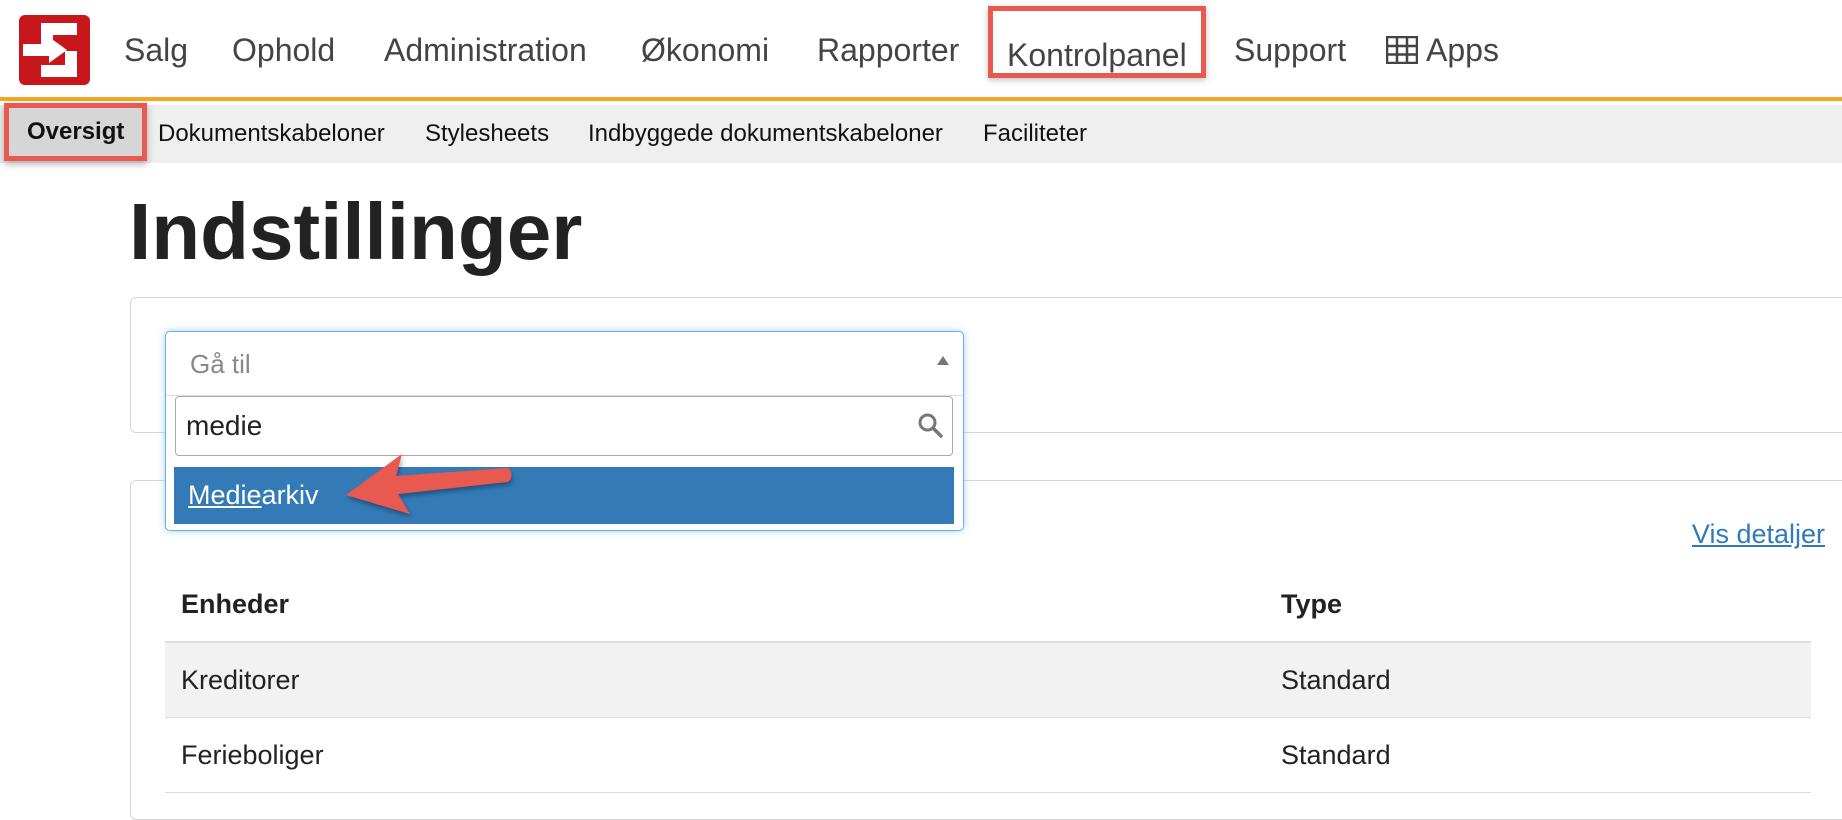 The width and height of the screenshot is (1842, 820). What do you see at coordinates (487, 134) in the screenshot?
I see `subnav-item-stylesheets: Stylesheets` at bounding box center [487, 134].